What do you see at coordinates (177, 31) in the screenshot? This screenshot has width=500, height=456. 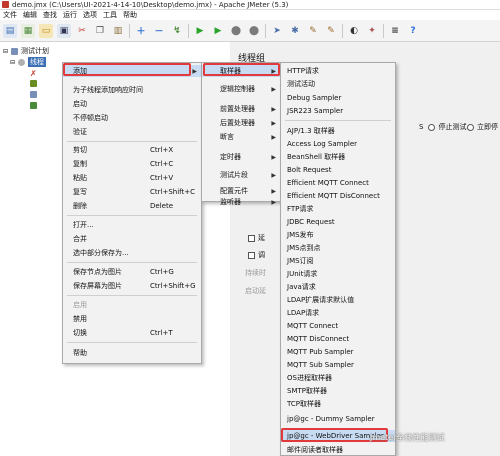 I see `toggle-icon: ↯` at bounding box center [177, 31].